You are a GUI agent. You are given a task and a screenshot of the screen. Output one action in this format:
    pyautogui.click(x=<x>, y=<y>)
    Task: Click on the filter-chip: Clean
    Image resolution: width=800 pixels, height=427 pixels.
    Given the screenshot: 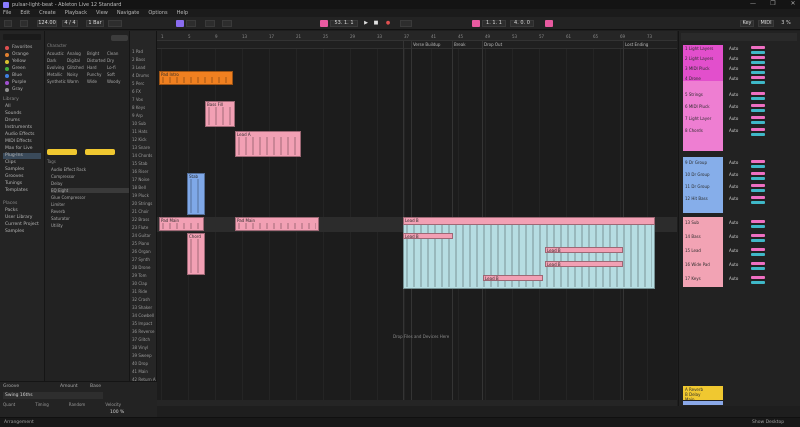 What is the action you would take?
    pyautogui.click(x=112, y=53)
    